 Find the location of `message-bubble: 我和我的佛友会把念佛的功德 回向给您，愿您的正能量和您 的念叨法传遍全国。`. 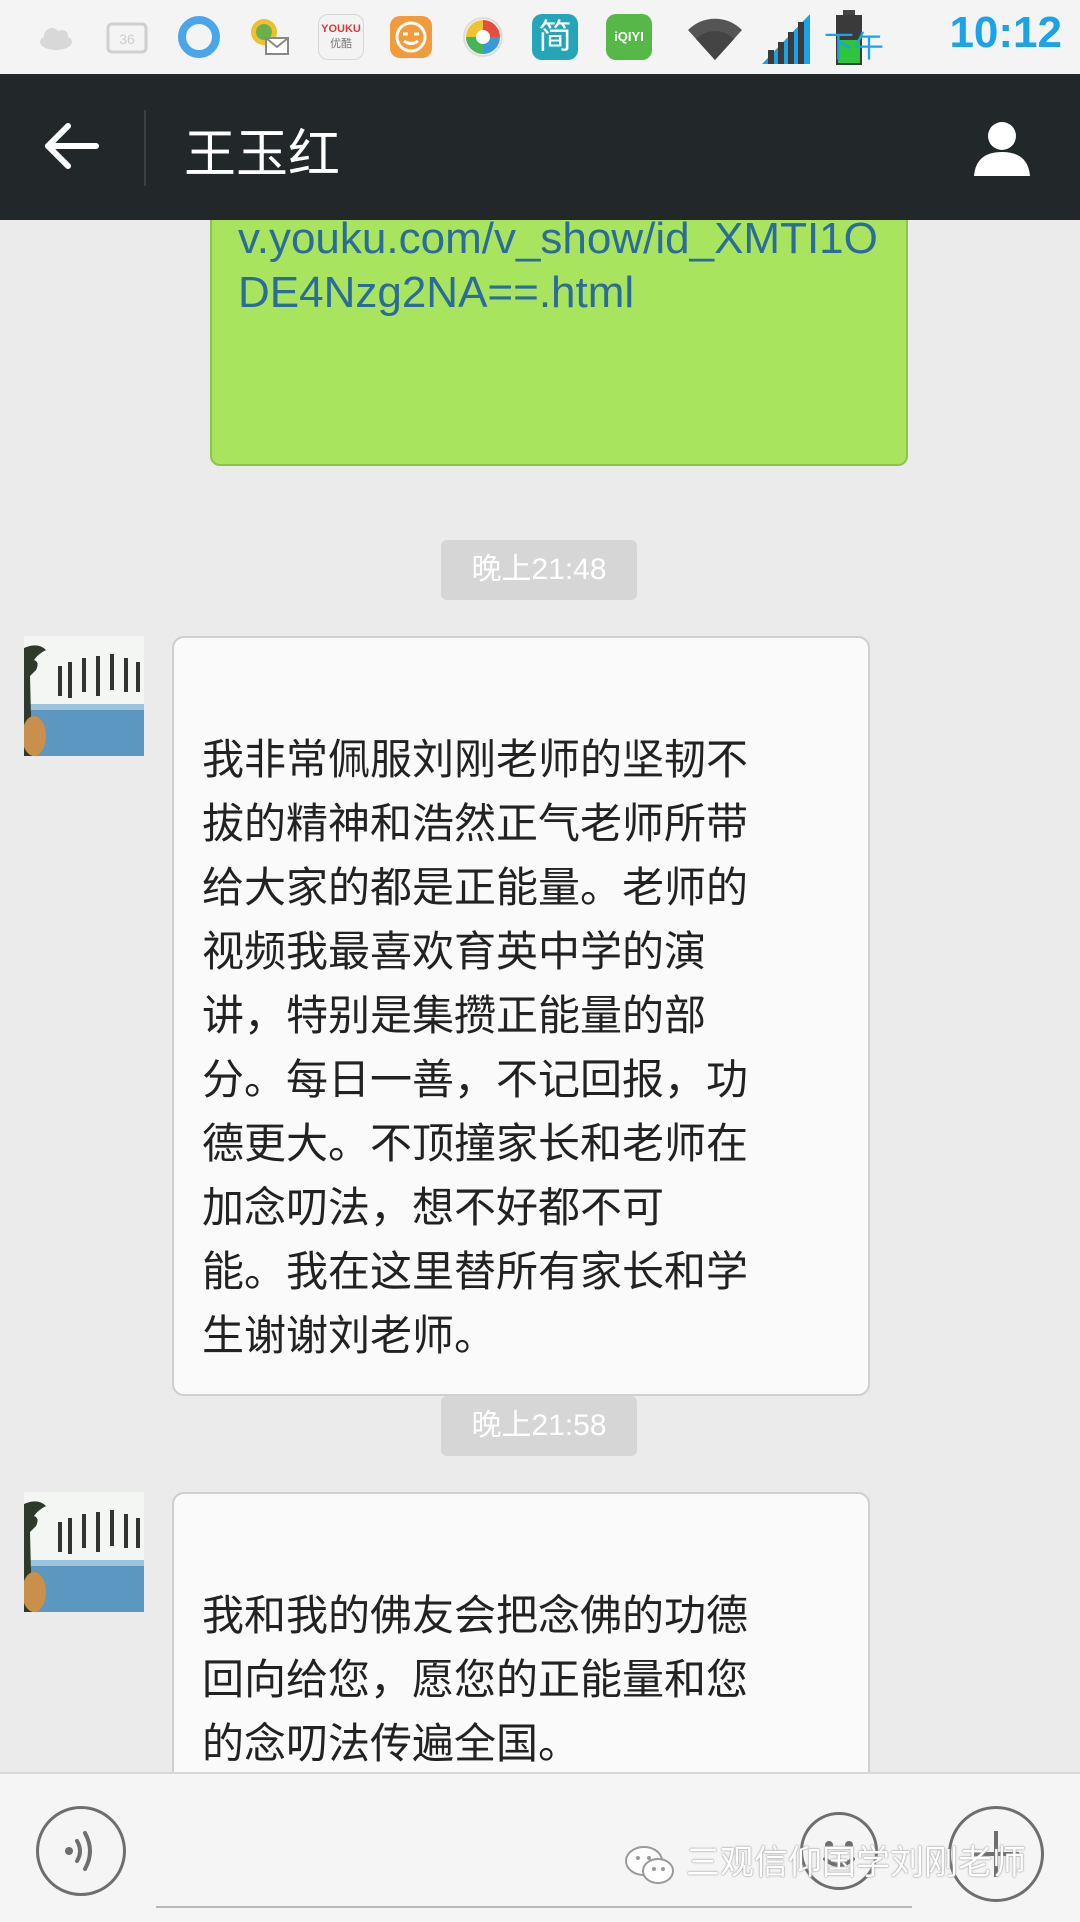

message-bubble: 我和我的佛友会把念佛的功德 回向给您，愿您的正能量和您 的念叨法传遍全国。 is located at coordinates (521, 1632).